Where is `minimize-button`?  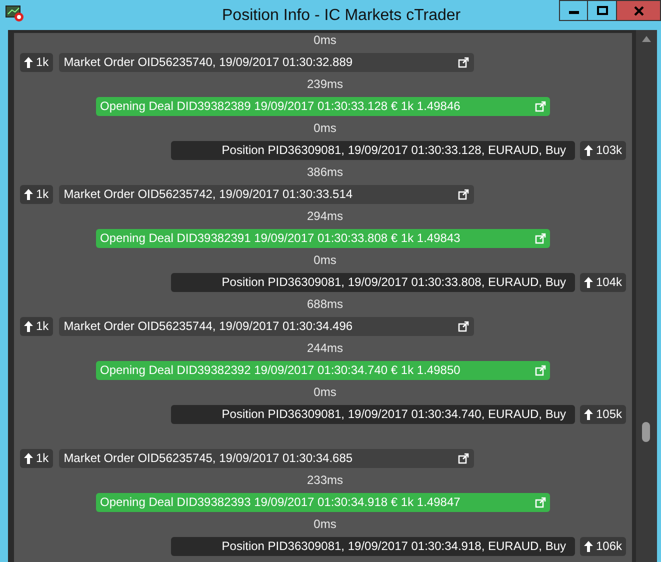
minimize-button is located at coordinates (573, 10).